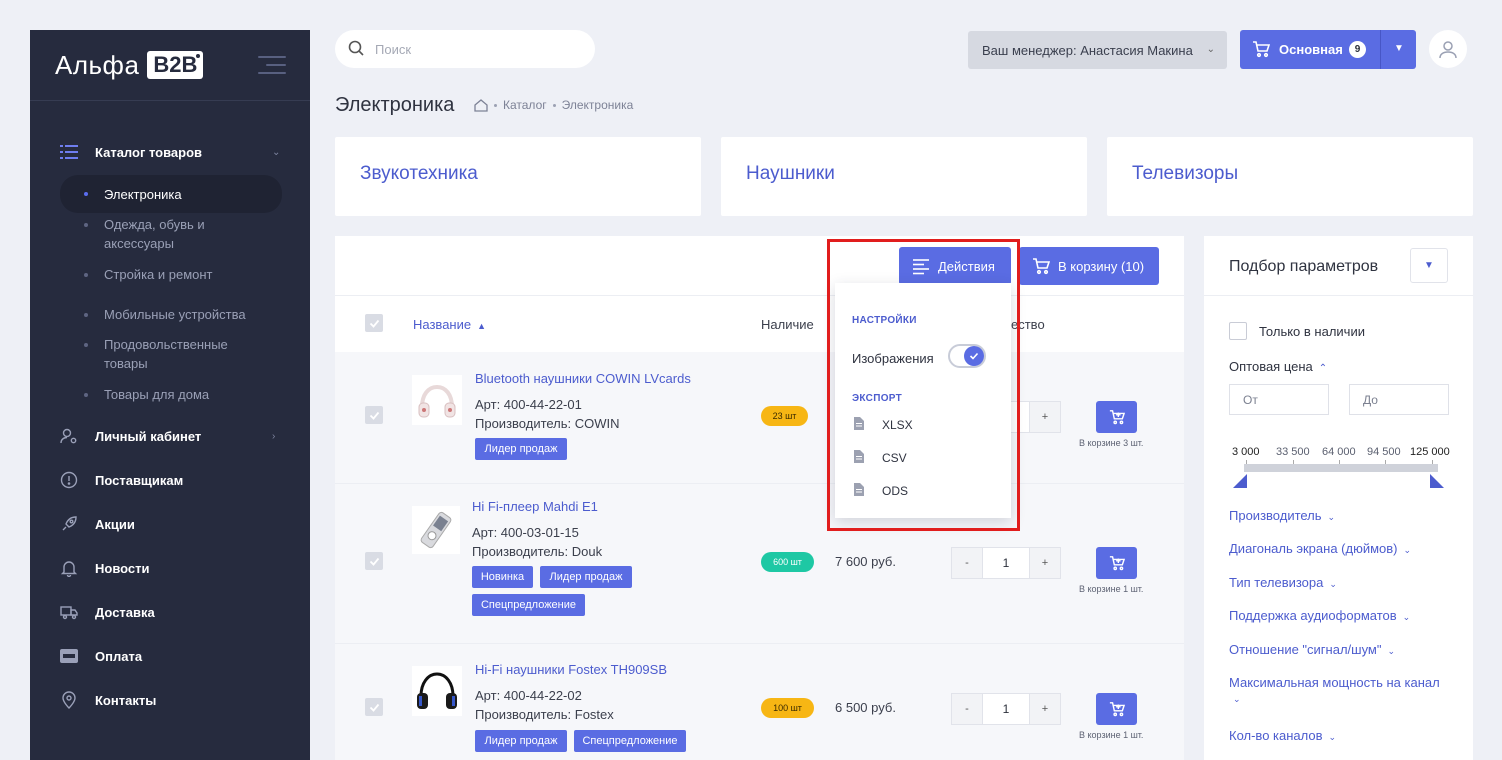 This screenshot has height=760, width=1502. What do you see at coordinates (185, 275) in the screenshot?
I see `sidebar-subitem-construction: Стройка и ремонт` at bounding box center [185, 275].